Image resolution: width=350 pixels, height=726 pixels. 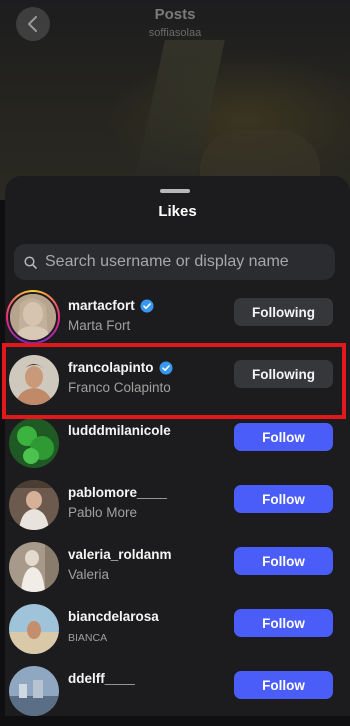 I want to click on sheet-title: Likes, so click(x=177, y=211).